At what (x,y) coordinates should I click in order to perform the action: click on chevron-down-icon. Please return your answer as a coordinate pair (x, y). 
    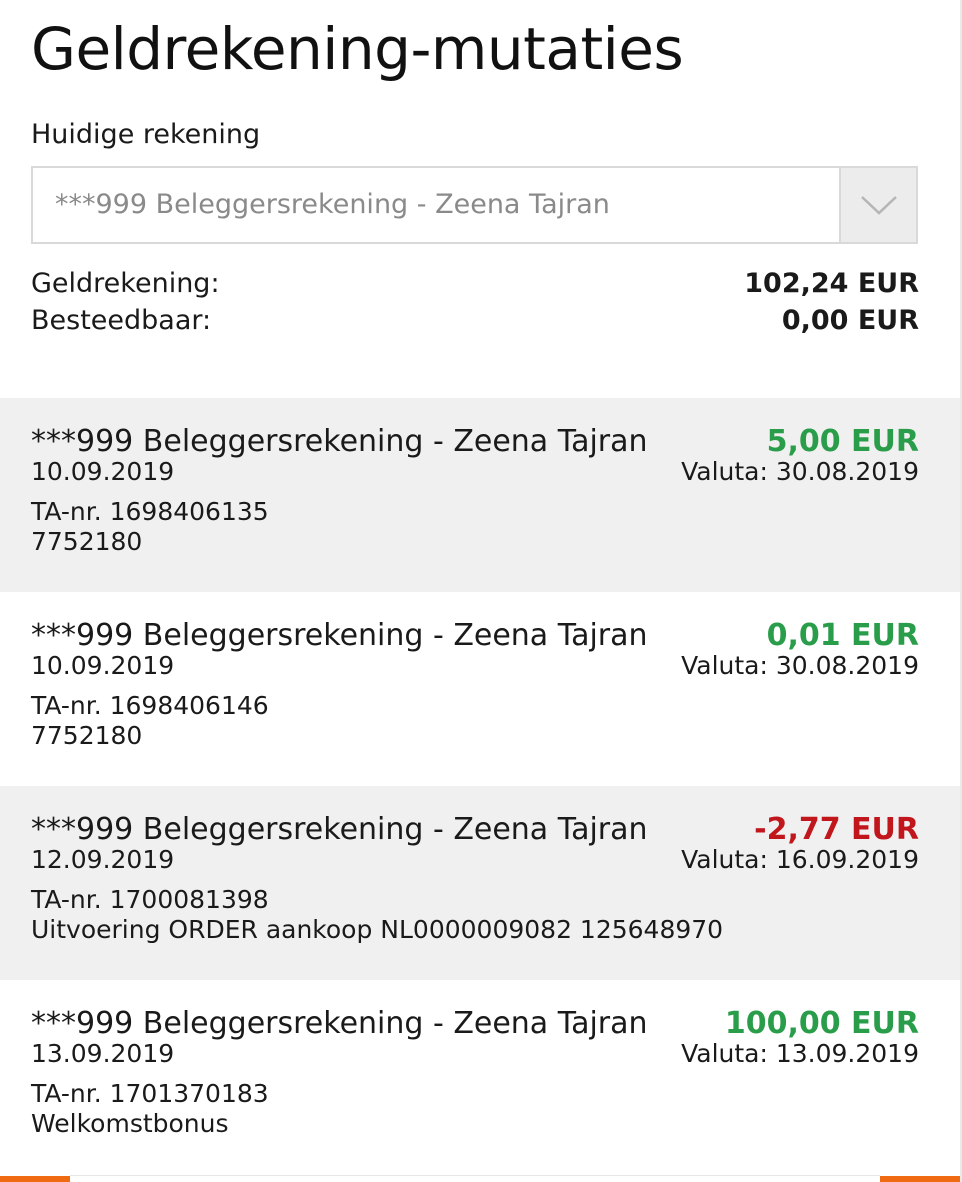
    Looking at the image, I should click on (879, 205).